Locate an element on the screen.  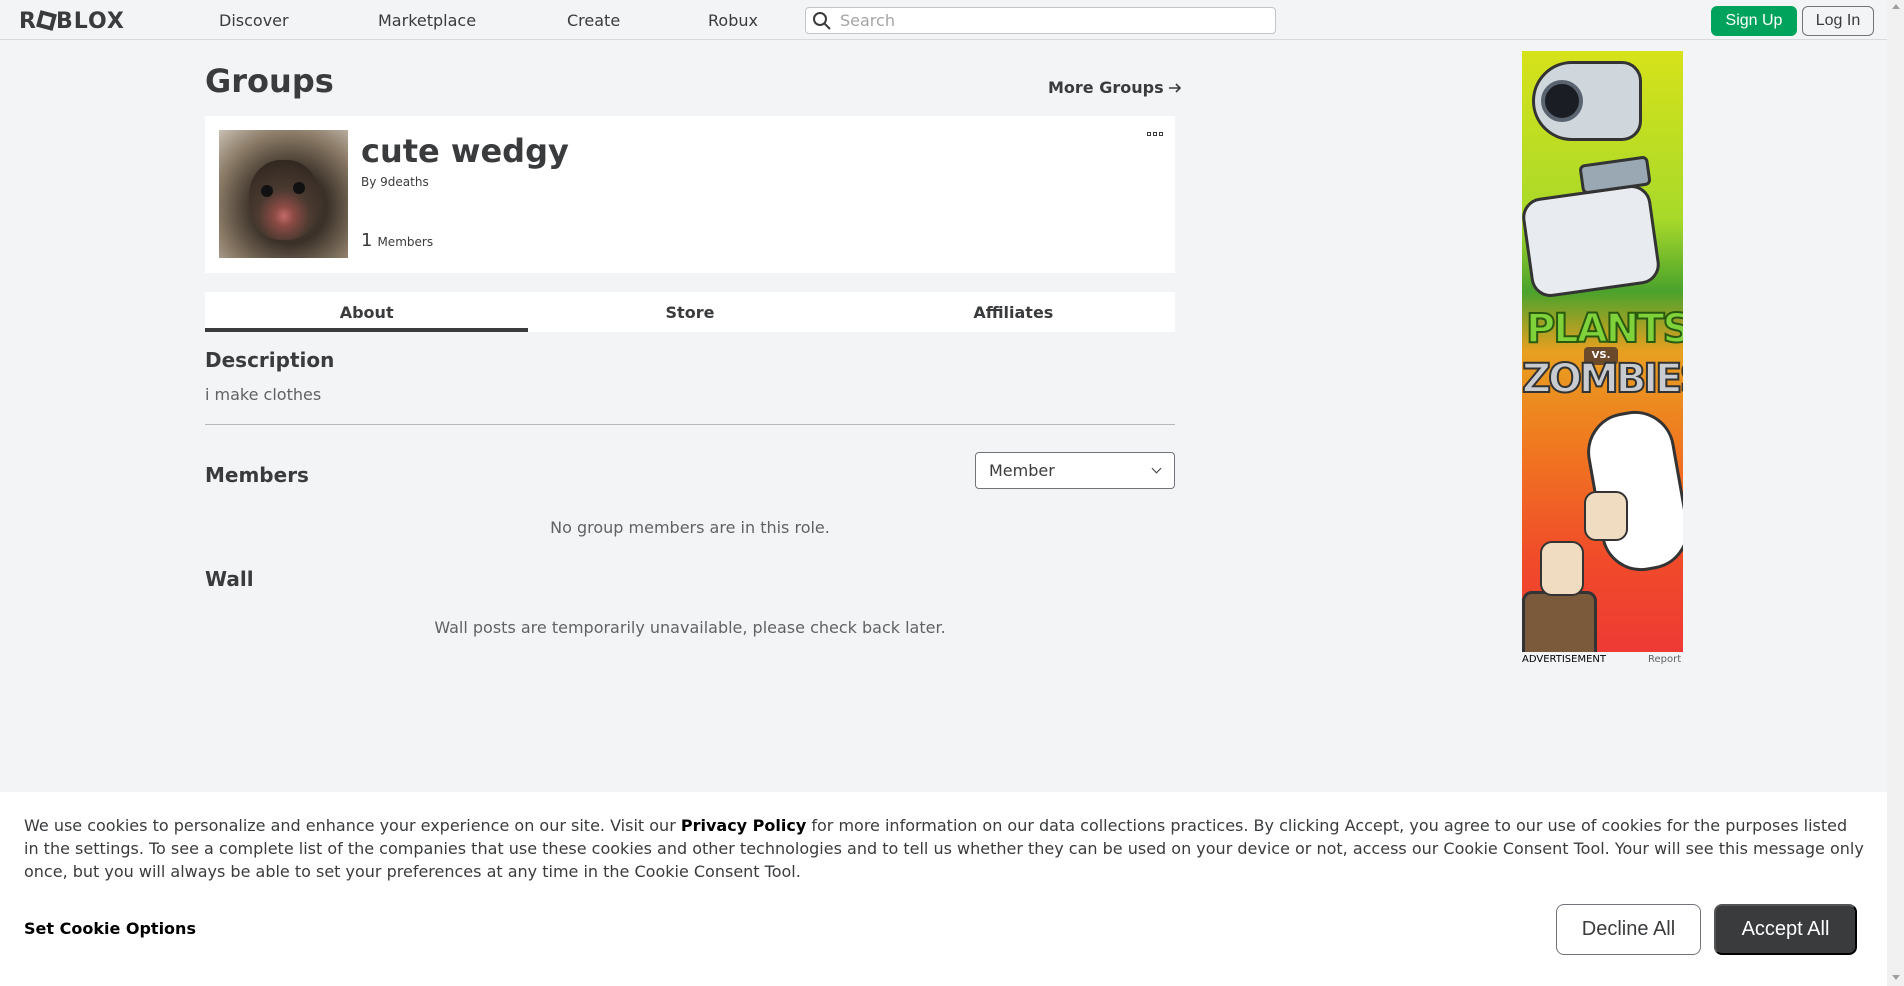
search-input is located at coordinates (1050, 20).